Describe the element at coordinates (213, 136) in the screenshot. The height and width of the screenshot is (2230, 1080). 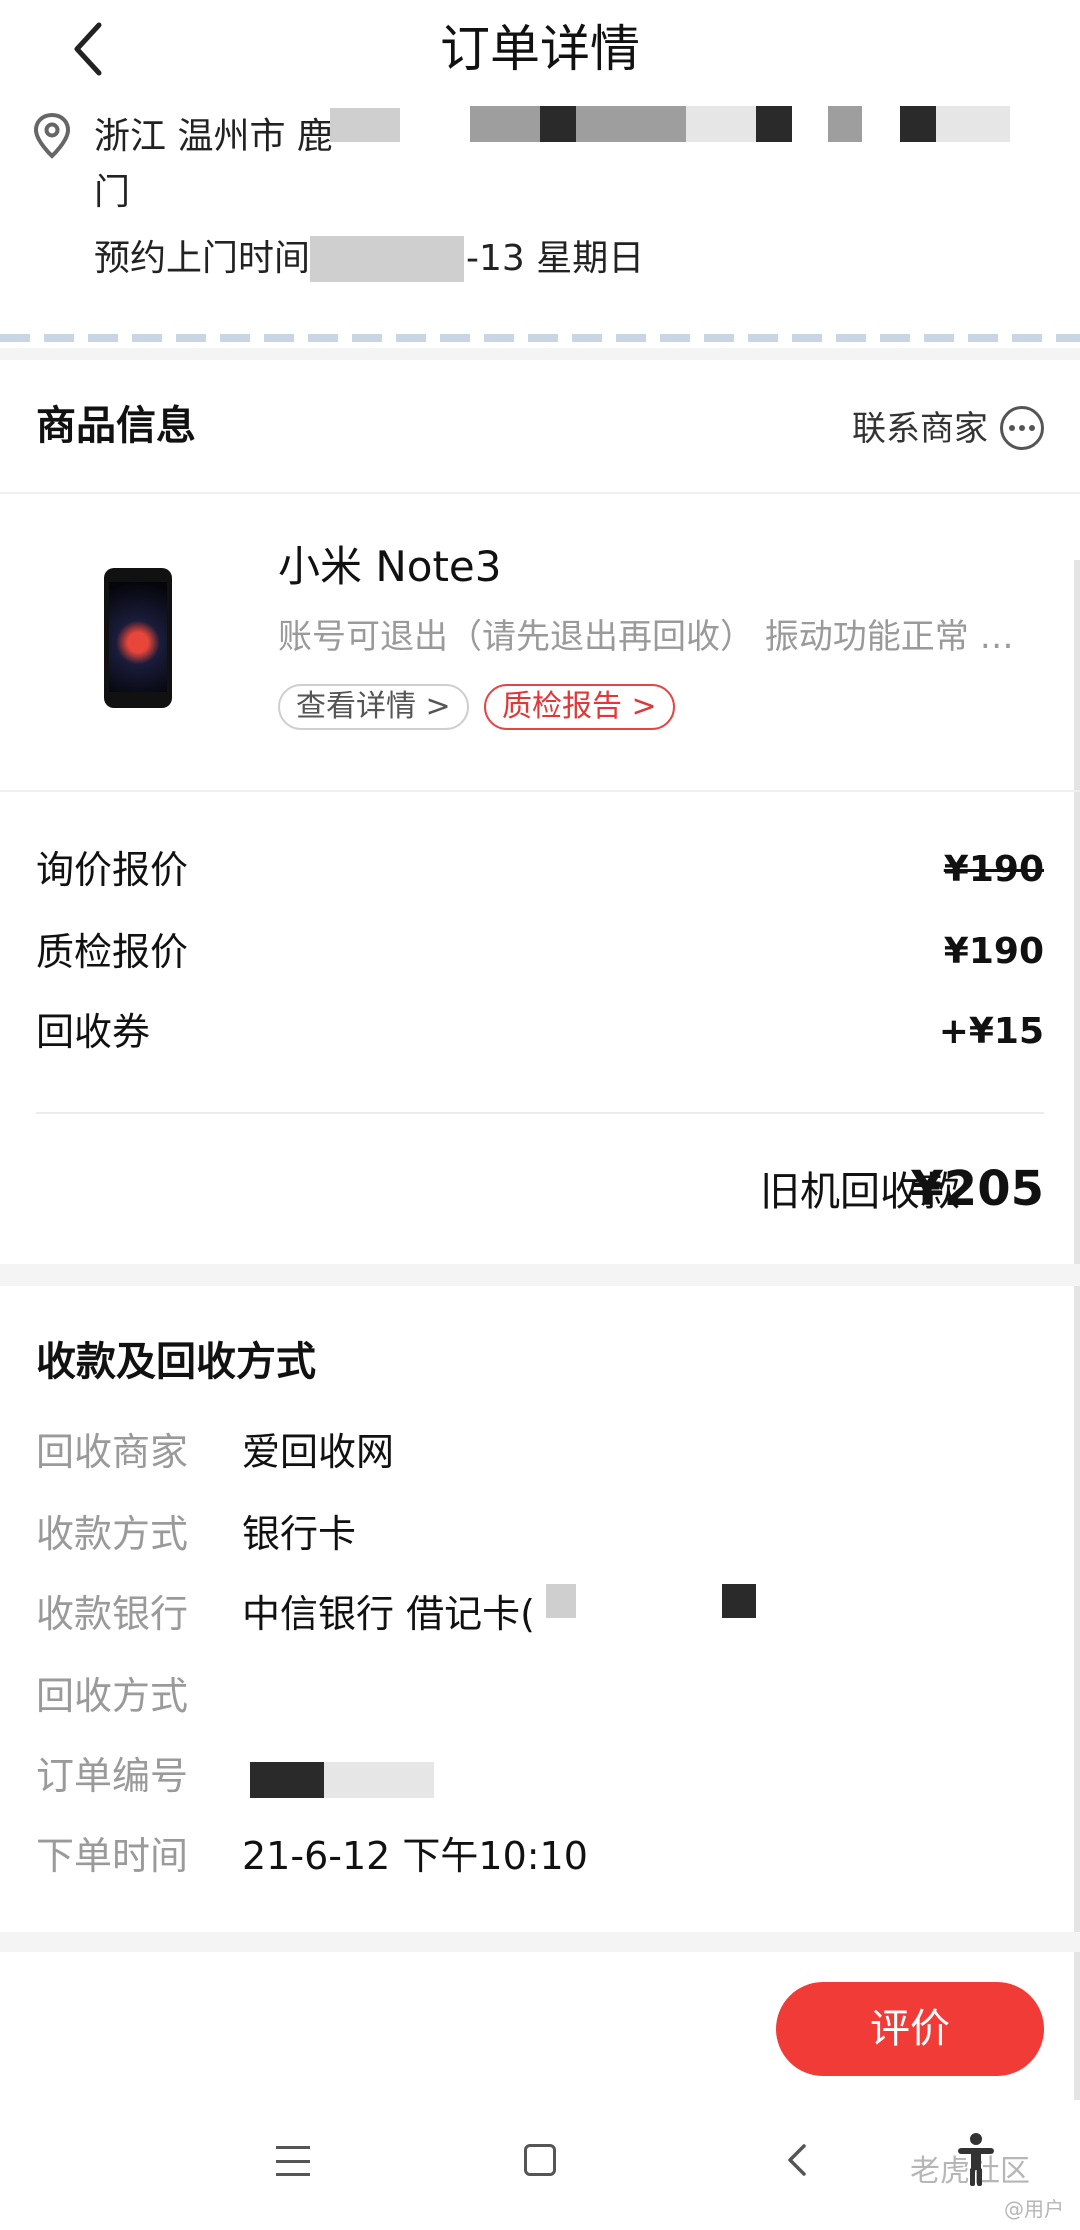
I see `address-line-1: 浙江 温州市 鹿` at that location.